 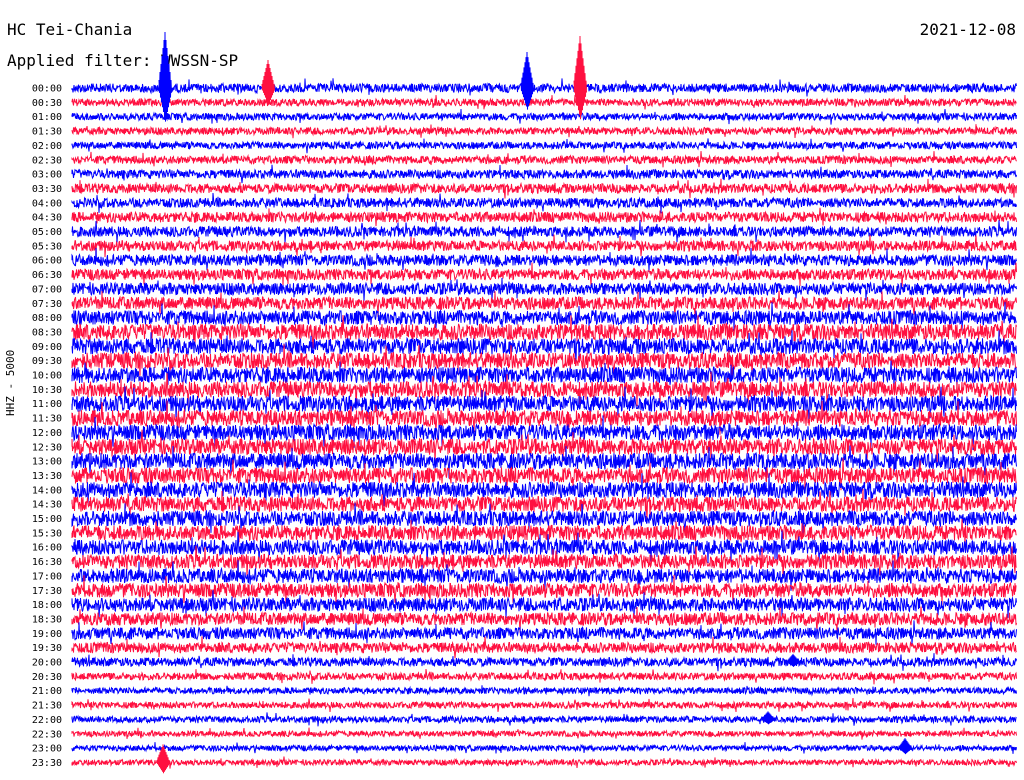 I want to click on time-label: 16:00, so click(x=47, y=548).